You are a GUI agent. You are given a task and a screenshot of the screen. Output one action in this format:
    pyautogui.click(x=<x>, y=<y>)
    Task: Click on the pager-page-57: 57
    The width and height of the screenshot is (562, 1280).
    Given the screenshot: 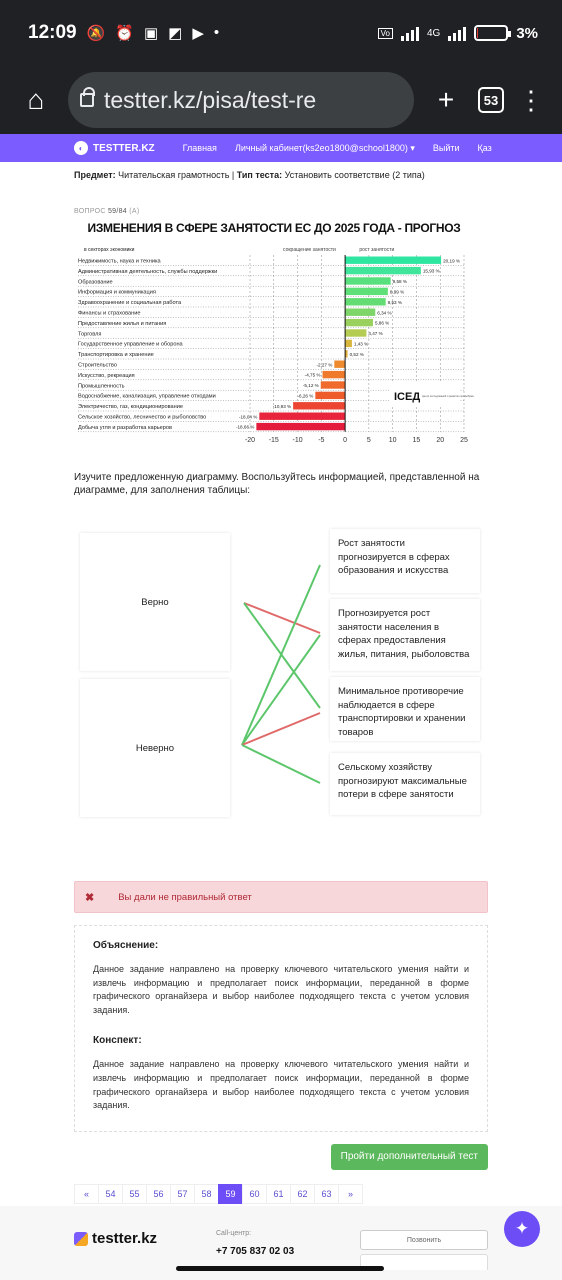 What is the action you would take?
    pyautogui.click(x=182, y=1193)
    